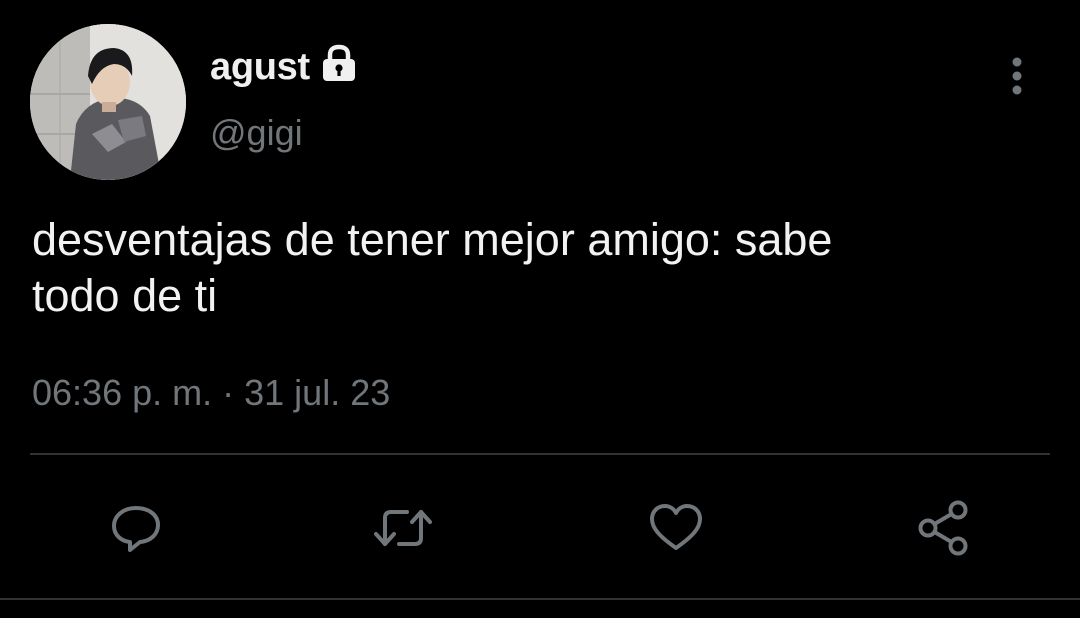  Describe the element at coordinates (339, 65) in the screenshot. I see `lock-icon` at that location.